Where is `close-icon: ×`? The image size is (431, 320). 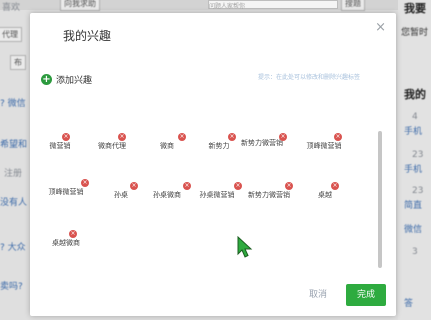
close-icon: × is located at coordinates (380, 27).